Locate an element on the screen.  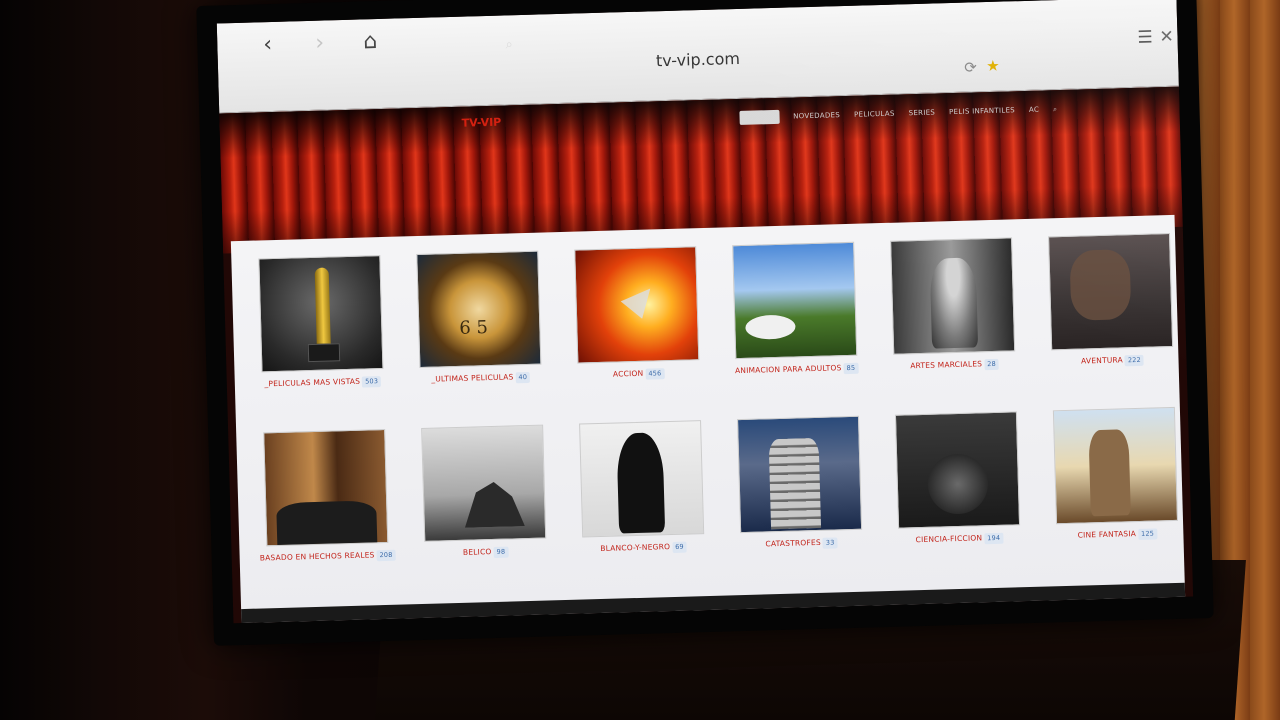
category-name: CATASTROFES is located at coordinates (793, 543).